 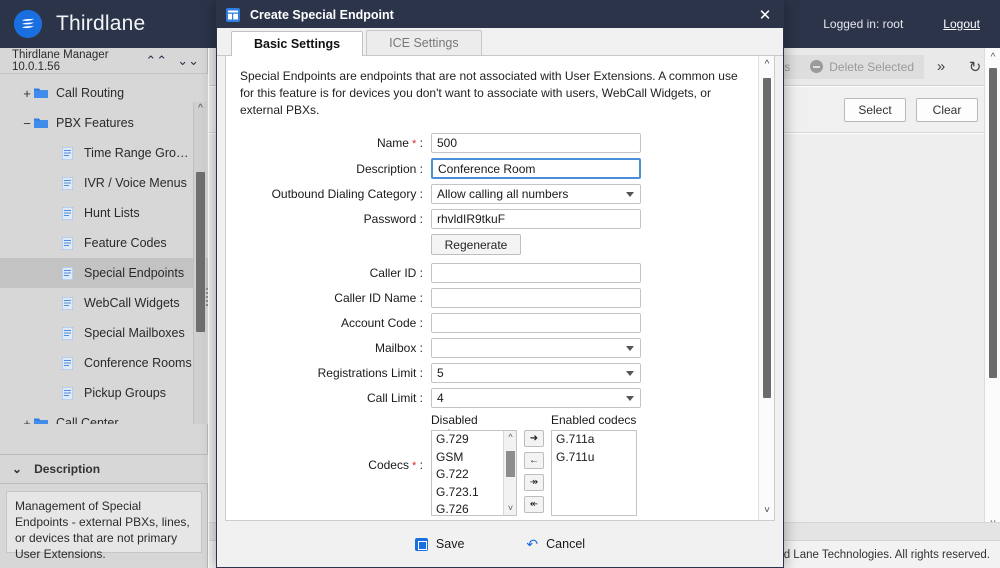 What do you see at coordinates (474, 473) in the screenshot?
I see `disabled-codecs-list: G.729 GSM G.722 G.723.1 G.726 ^ ˅` at bounding box center [474, 473].